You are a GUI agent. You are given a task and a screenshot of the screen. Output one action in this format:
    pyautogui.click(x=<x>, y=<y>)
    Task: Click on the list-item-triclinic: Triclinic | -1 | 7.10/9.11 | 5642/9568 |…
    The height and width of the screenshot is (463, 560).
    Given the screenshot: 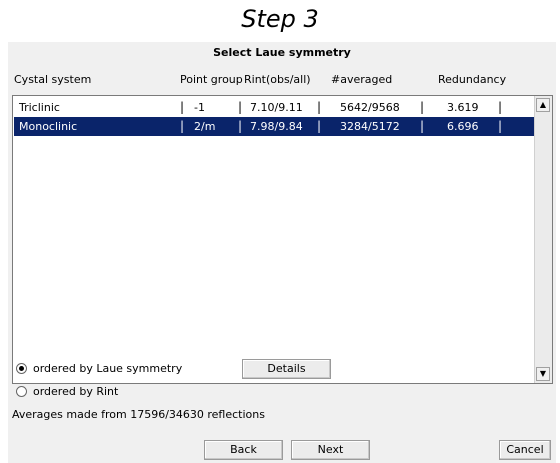 What is the action you would take?
    pyautogui.click(x=274, y=107)
    